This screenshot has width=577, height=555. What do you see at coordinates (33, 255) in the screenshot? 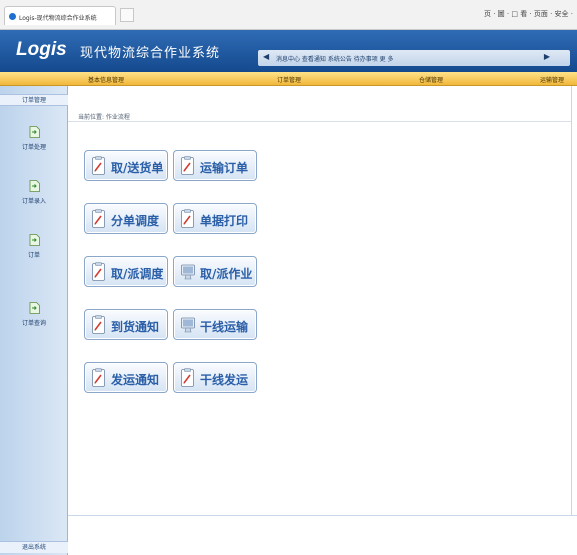
I see `sidebar-item-label: 订单` at bounding box center [33, 255].